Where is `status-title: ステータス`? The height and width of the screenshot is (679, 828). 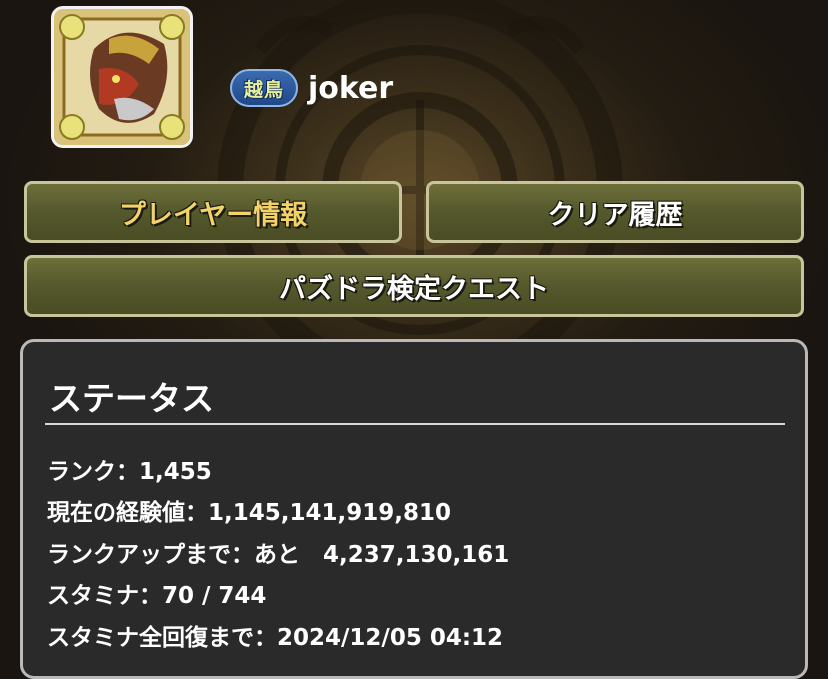
status-title: ステータス is located at coordinates (131, 398).